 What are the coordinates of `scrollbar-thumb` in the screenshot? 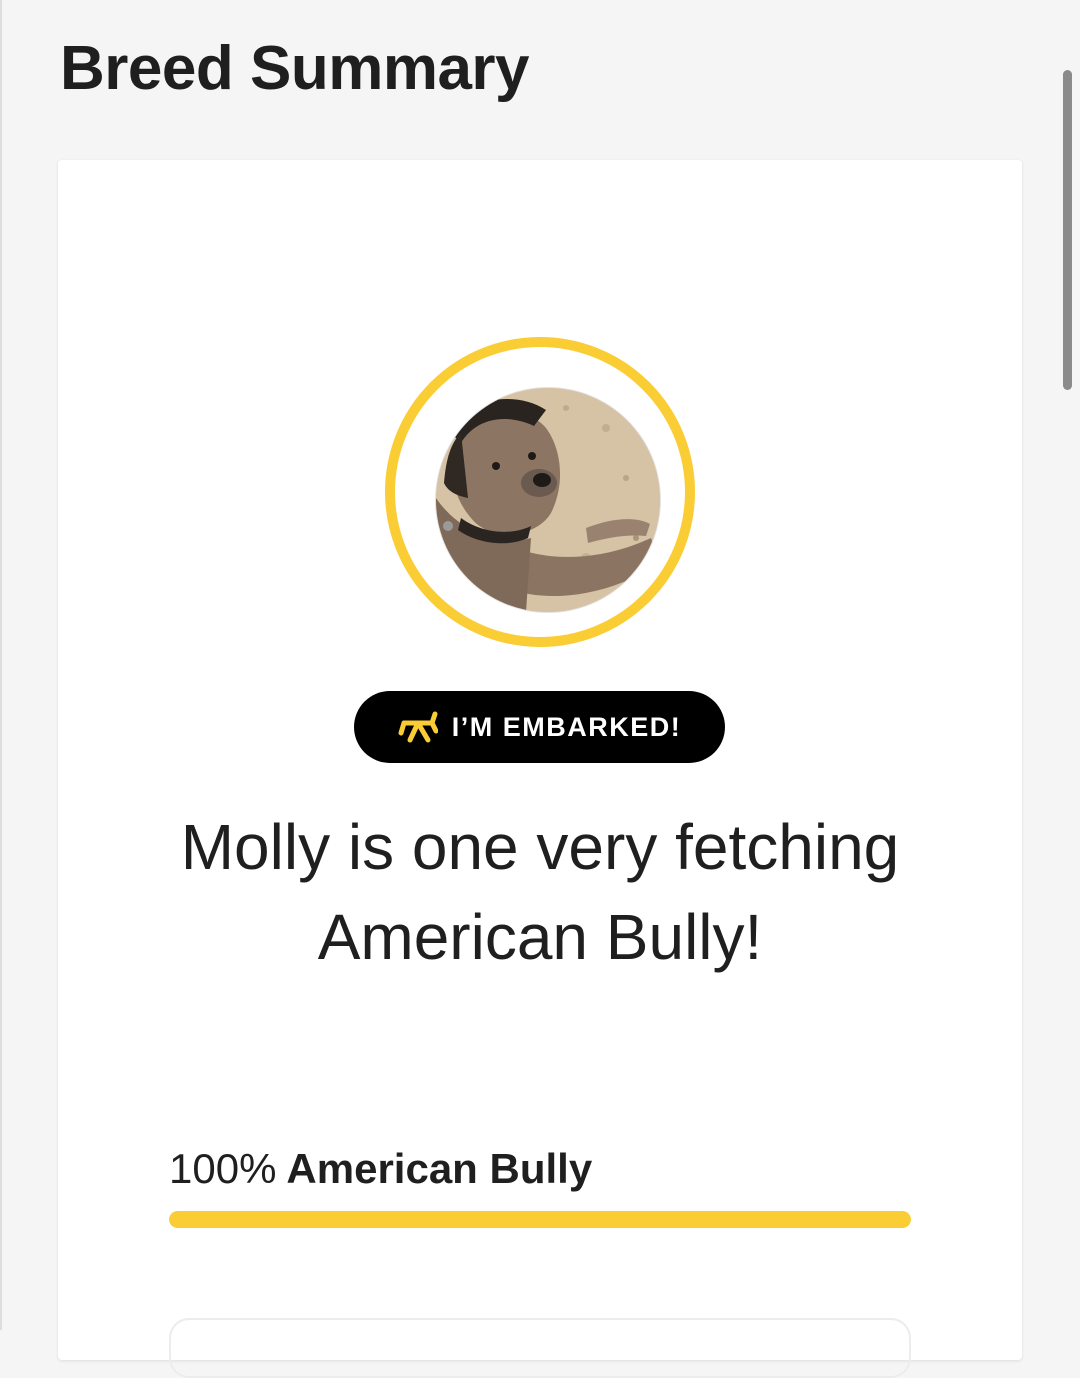 It's located at (1067, 230).